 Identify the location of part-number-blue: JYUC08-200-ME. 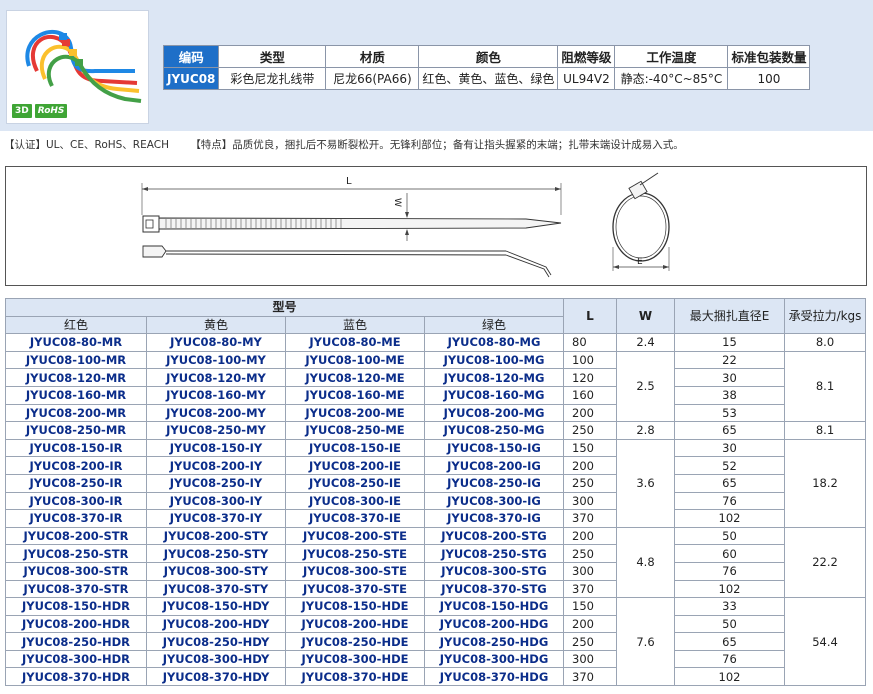
(355, 413).